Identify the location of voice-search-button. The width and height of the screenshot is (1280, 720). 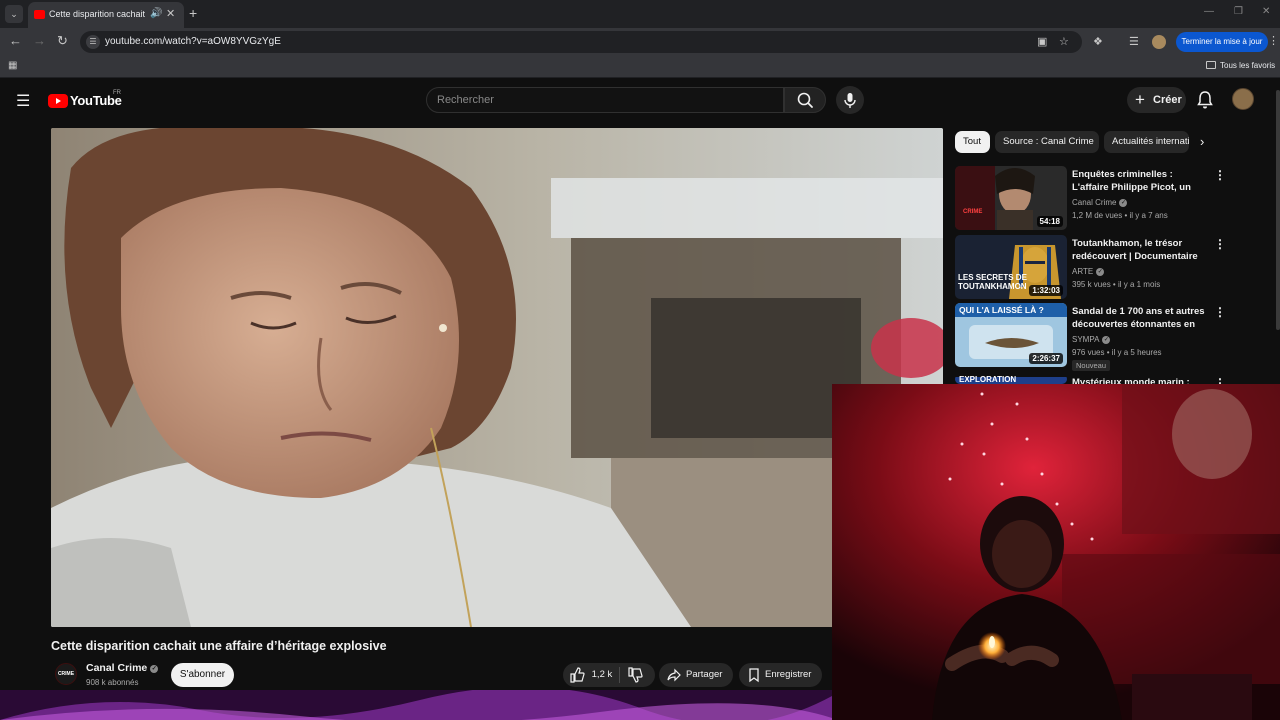
(850, 100).